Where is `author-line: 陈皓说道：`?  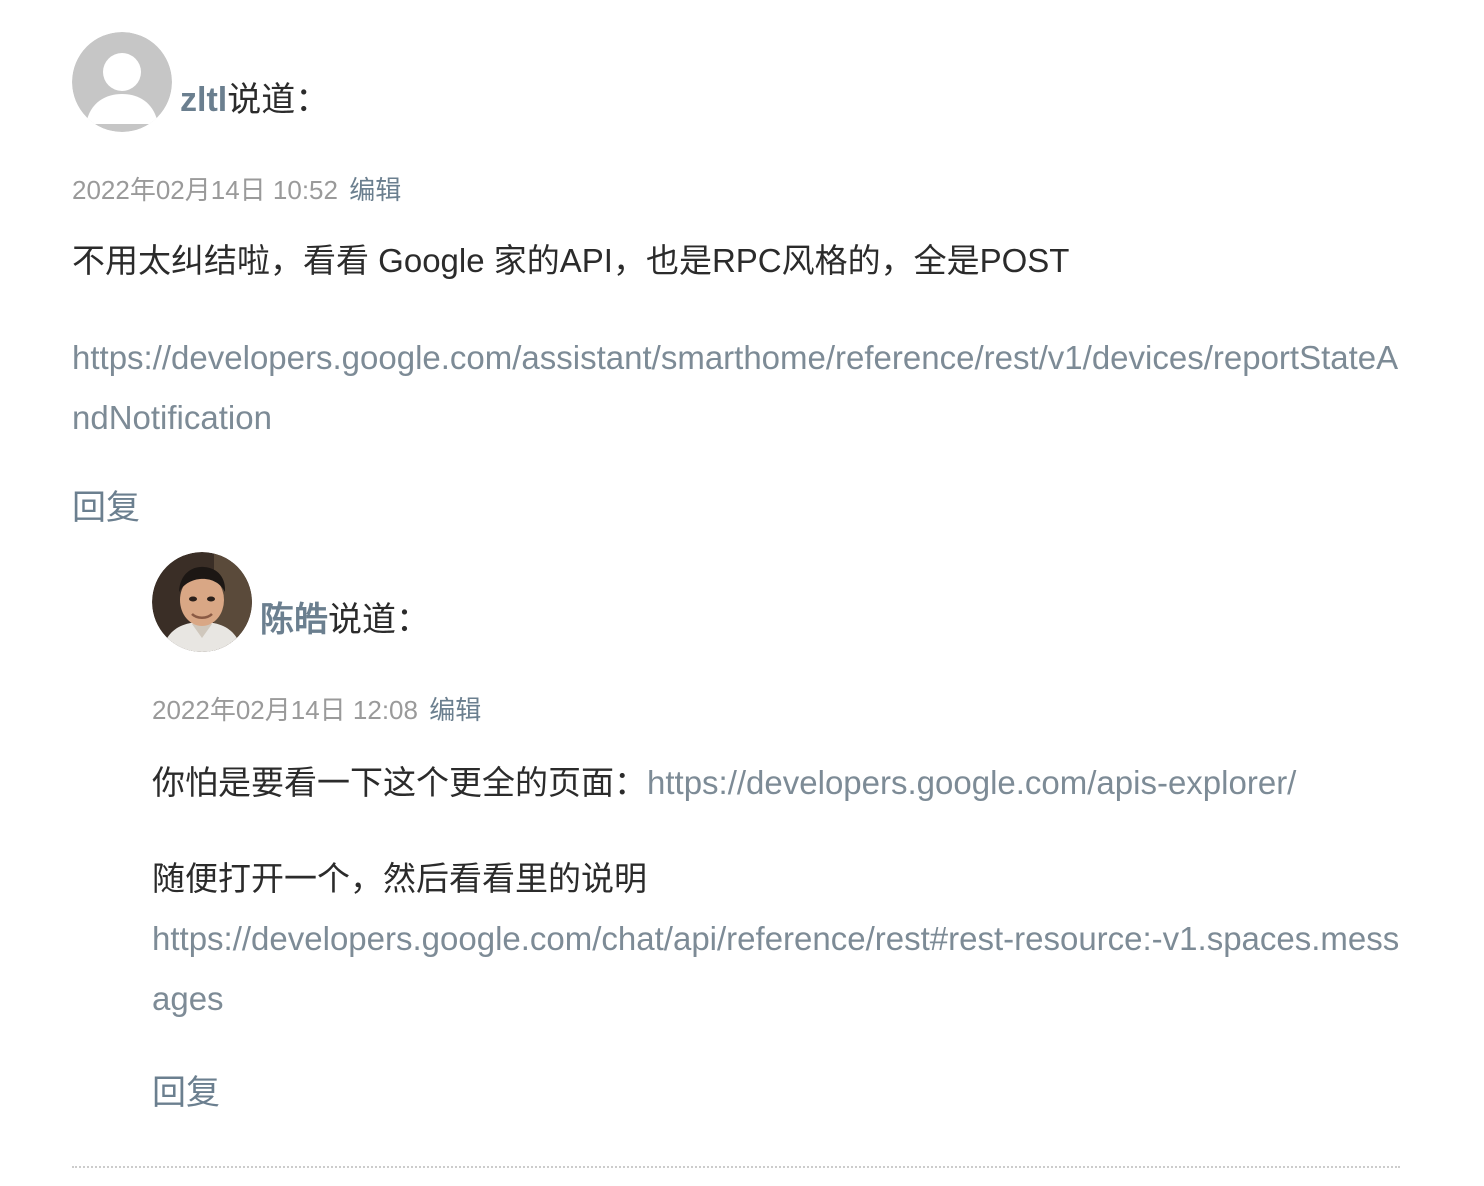 author-line: 陈皓说道： is located at coordinates (345, 616).